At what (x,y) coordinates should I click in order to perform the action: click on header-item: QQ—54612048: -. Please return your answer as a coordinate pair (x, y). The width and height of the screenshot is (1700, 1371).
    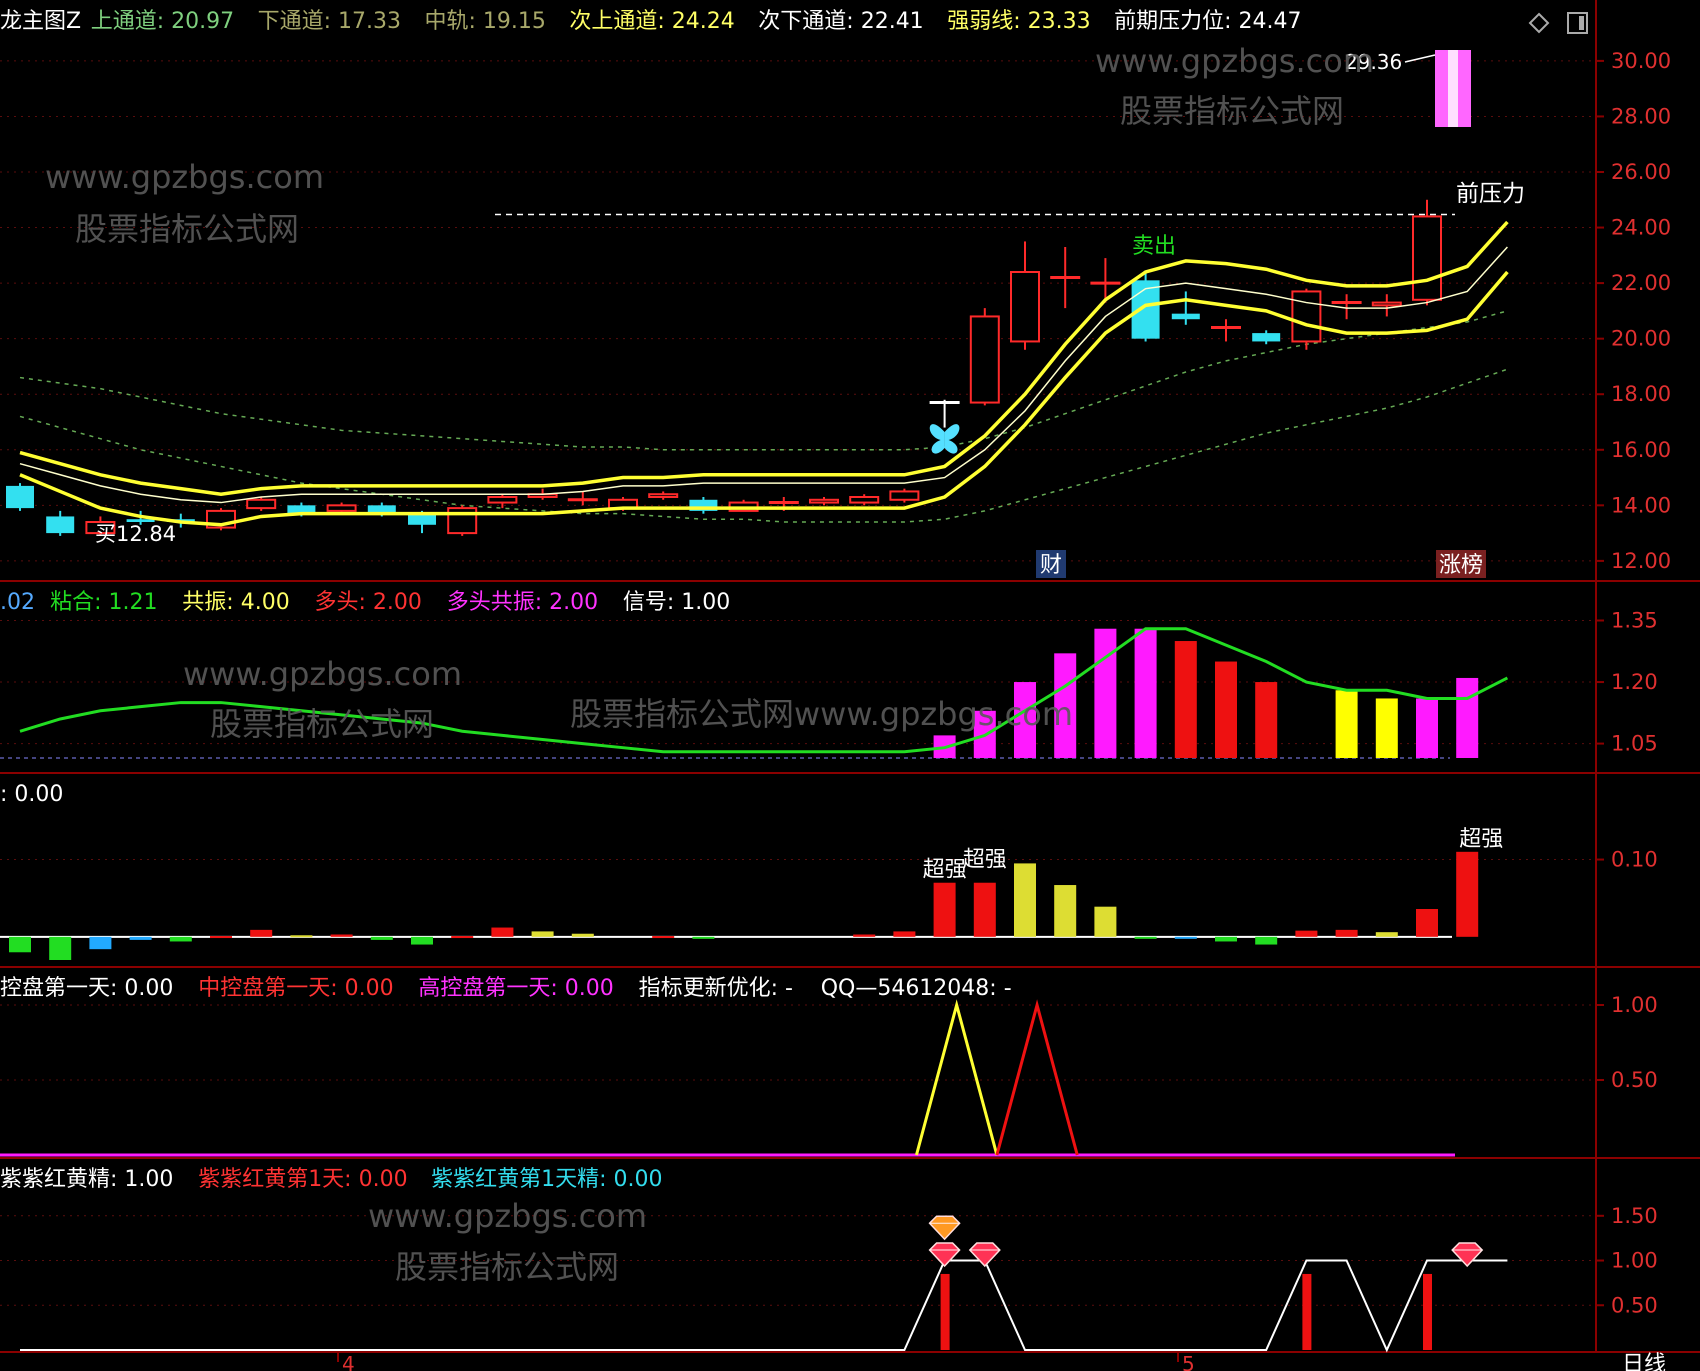
    Looking at the image, I should click on (916, 988).